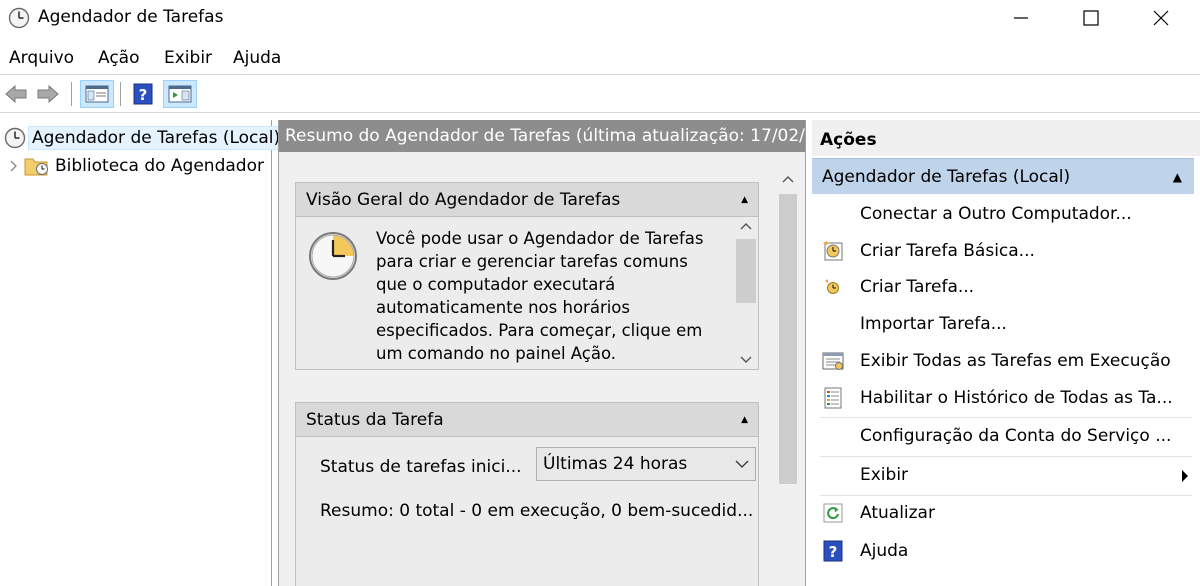  I want to click on console-tree-icon, so click(97, 94).